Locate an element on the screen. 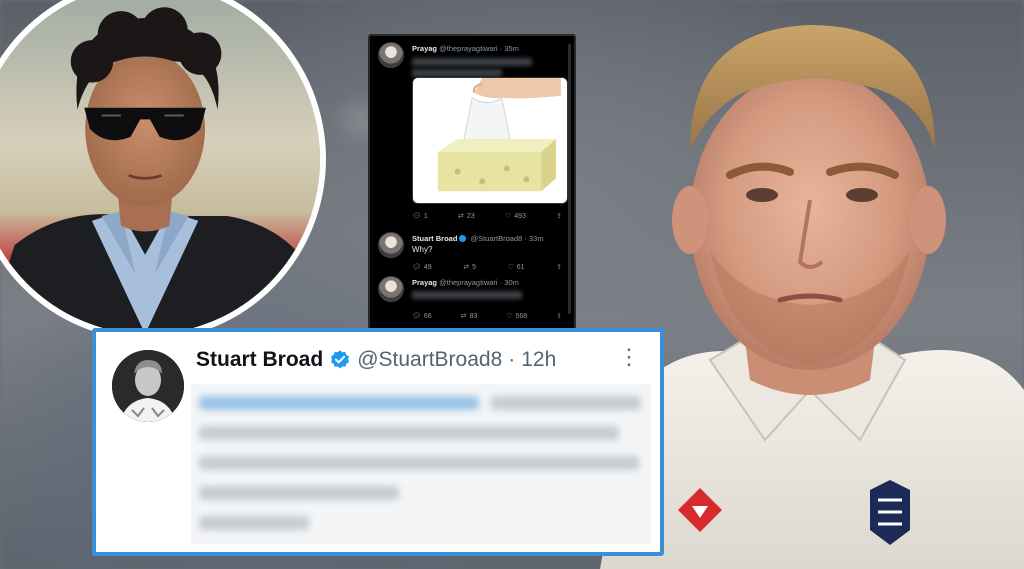  scrollbar is located at coordinates (569, 179).